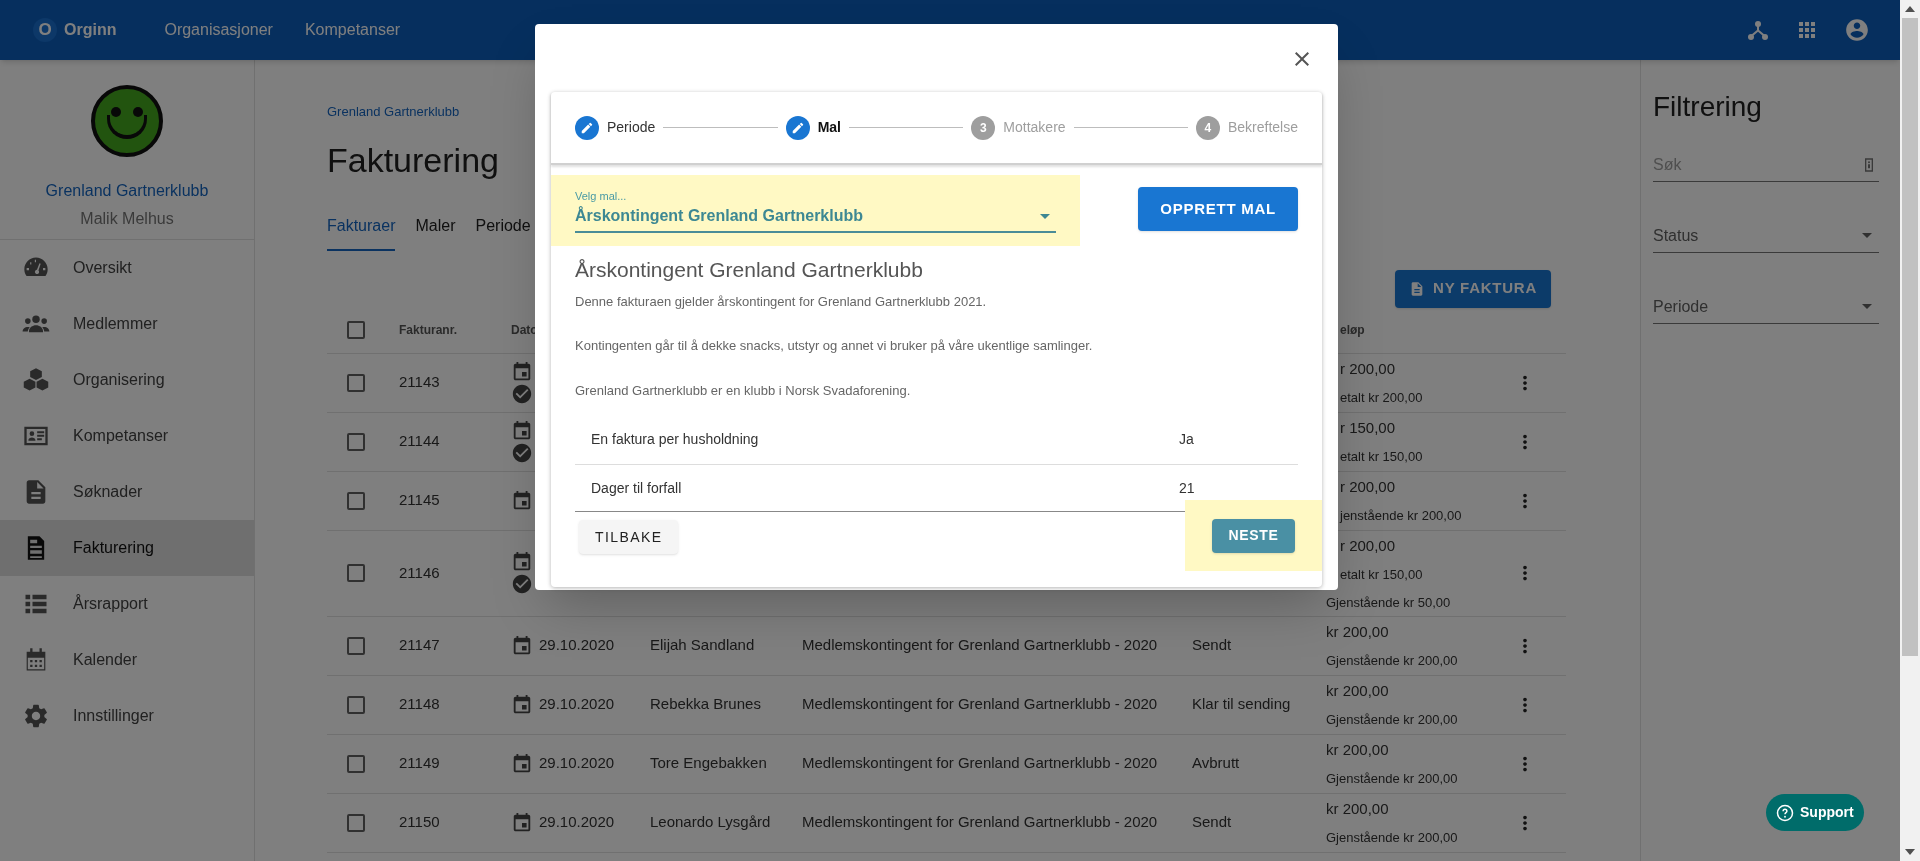 This screenshot has height=861, width=1920. I want to click on select-field: Periode, so click(1766, 307).